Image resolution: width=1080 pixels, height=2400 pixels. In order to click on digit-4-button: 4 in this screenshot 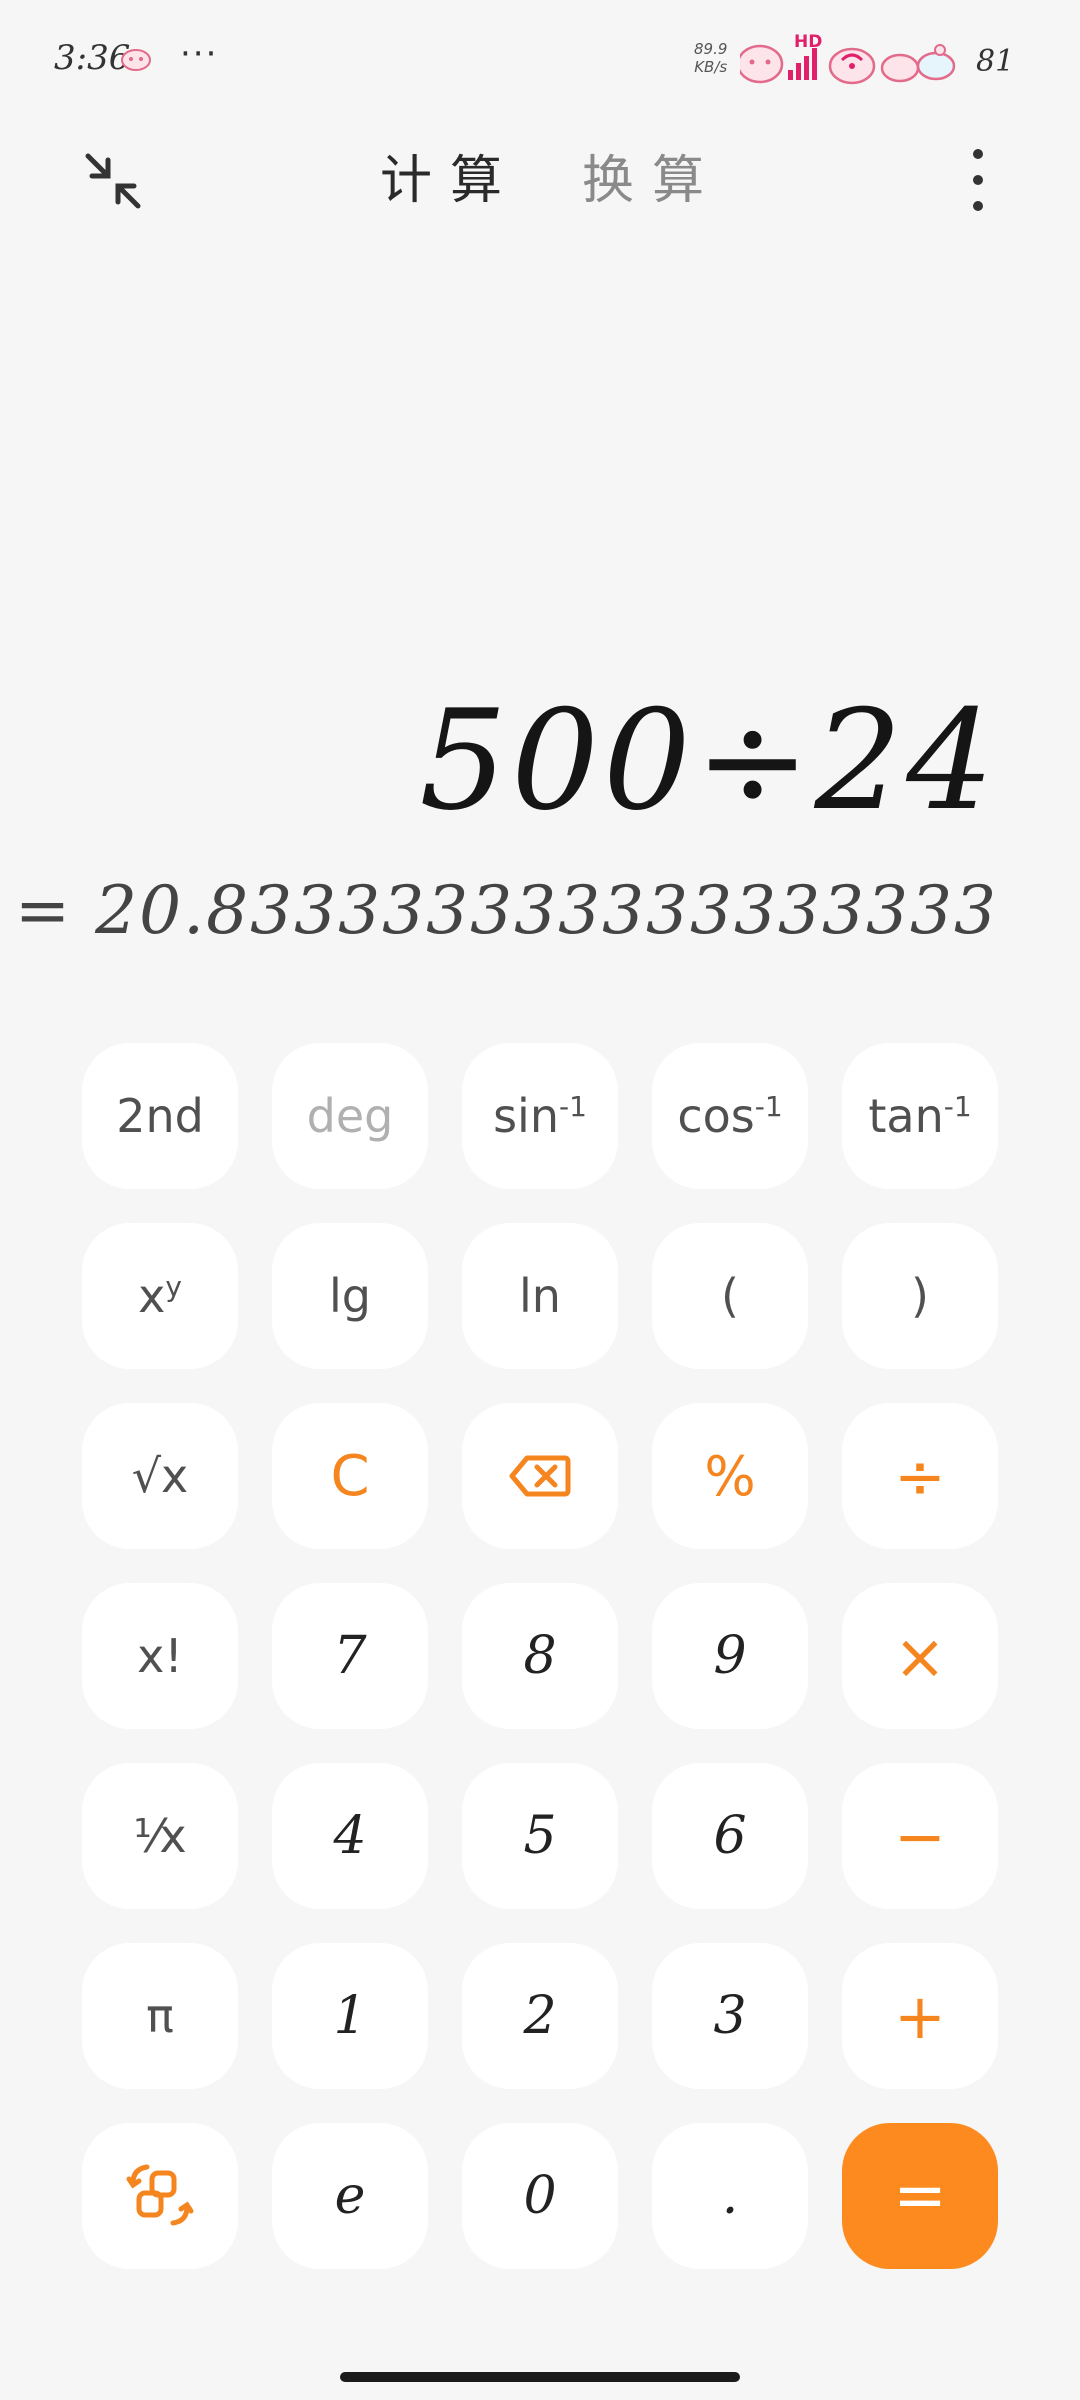, I will do `click(350, 1836)`.